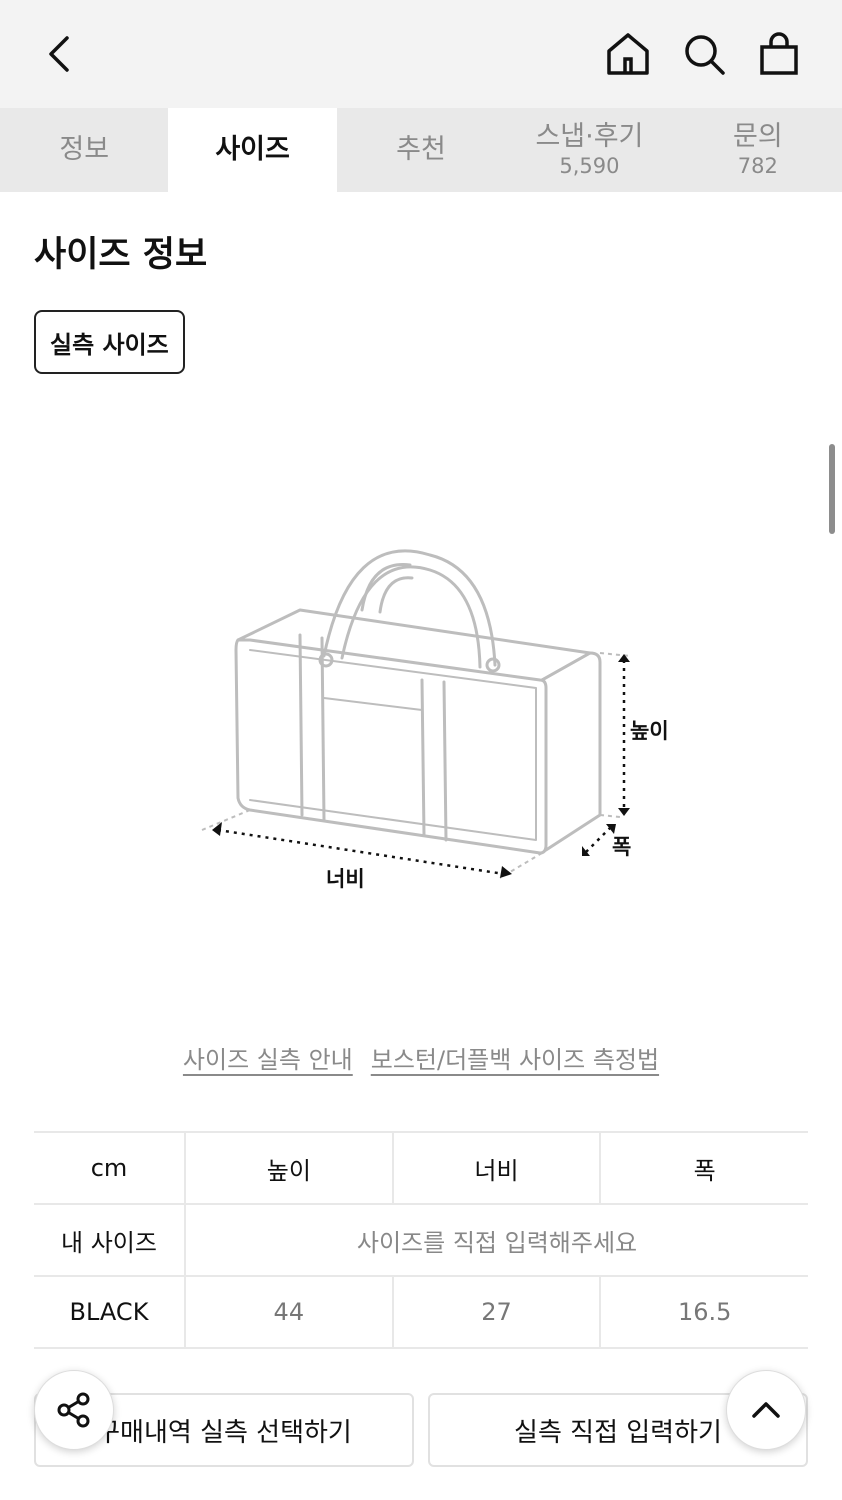 This screenshot has height=1500, width=842. What do you see at coordinates (589, 137) in the screenshot?
I see `tab-label: 스냅·후기` at bounding box center [589, 137].